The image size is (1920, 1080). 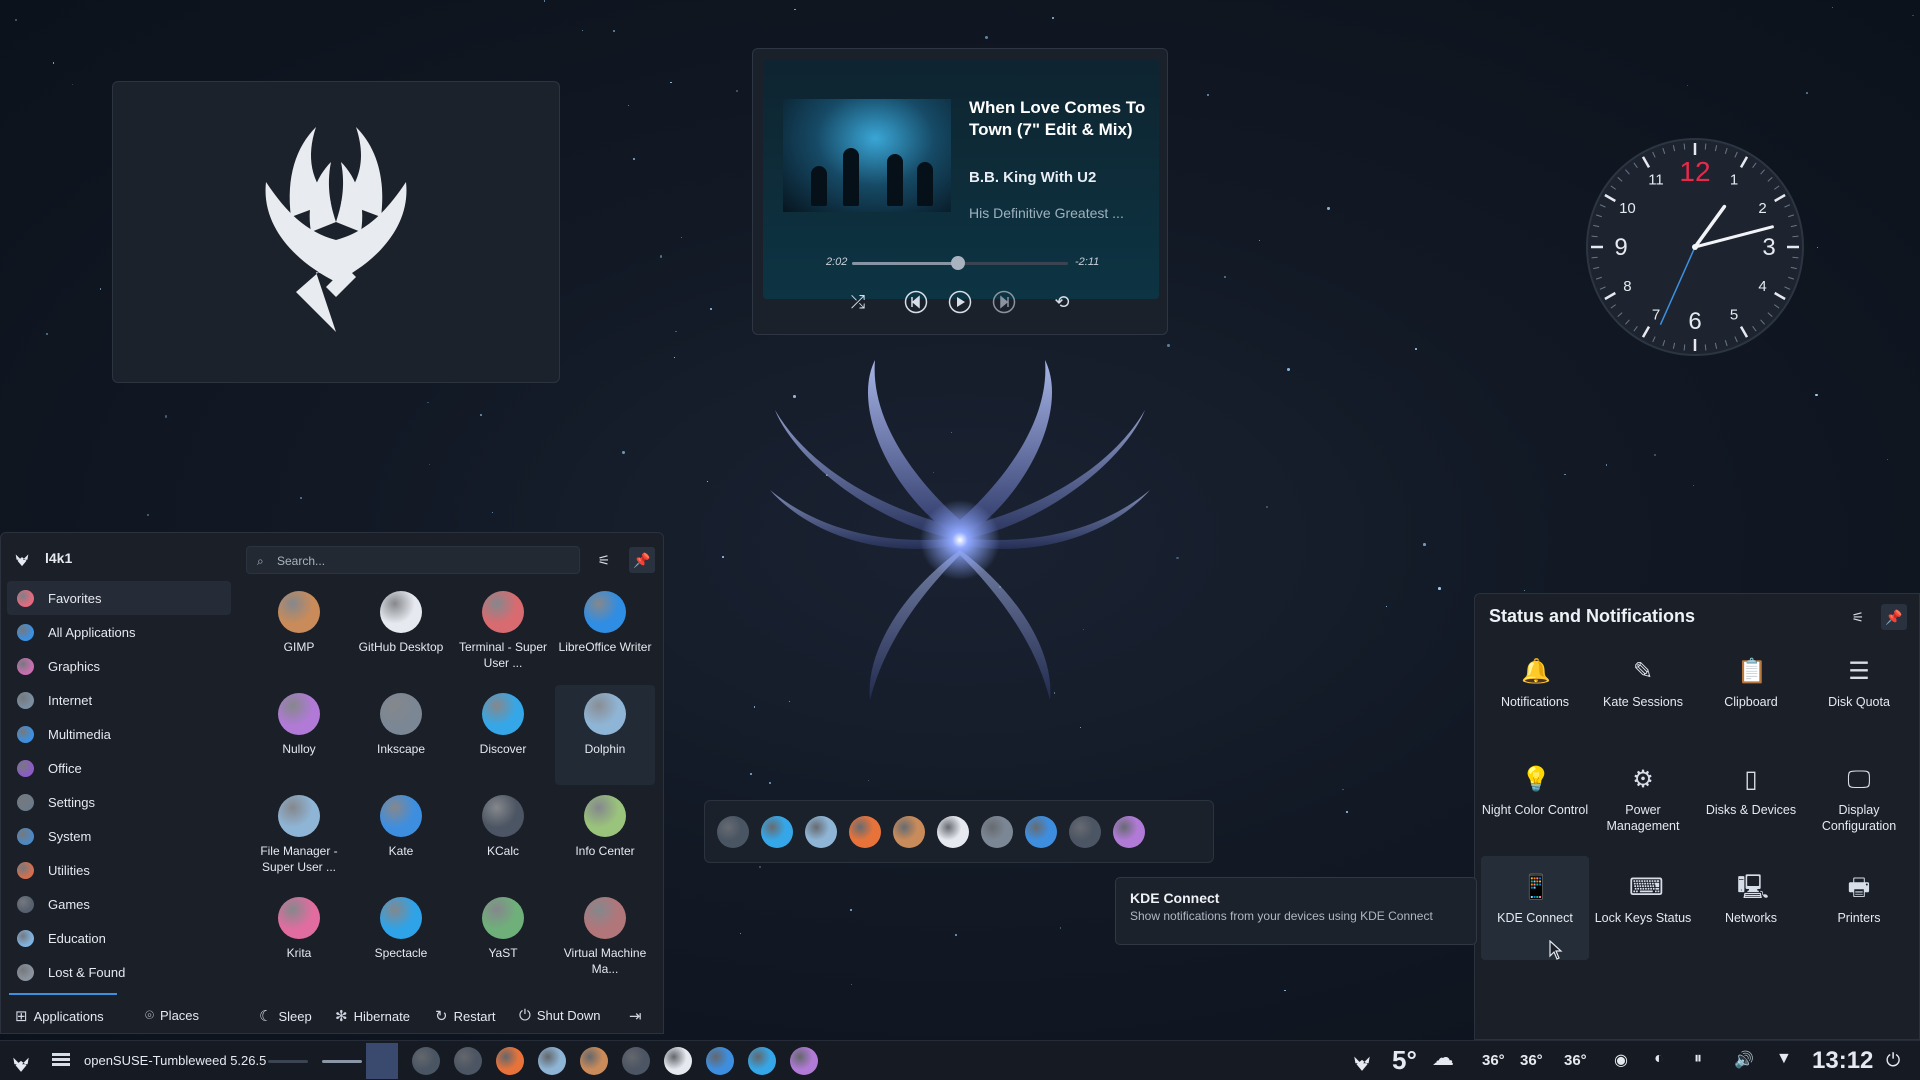 What do you see at coordinates (119, 598) in the screenshot?
I see `category-item: Favorites` at bounding box center [119, 598].